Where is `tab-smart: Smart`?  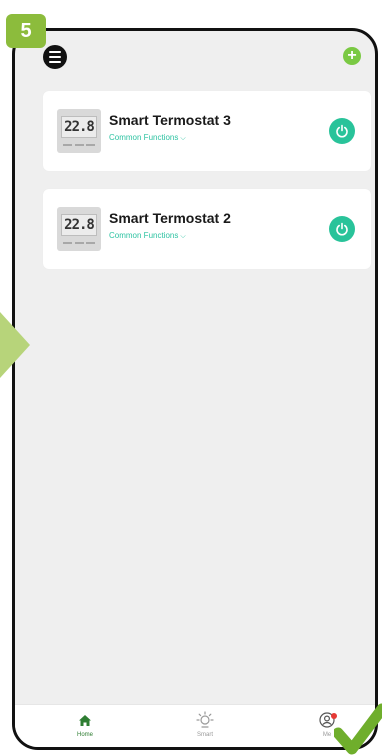 tab-smart: Smart is located at coordinates (205, 724).